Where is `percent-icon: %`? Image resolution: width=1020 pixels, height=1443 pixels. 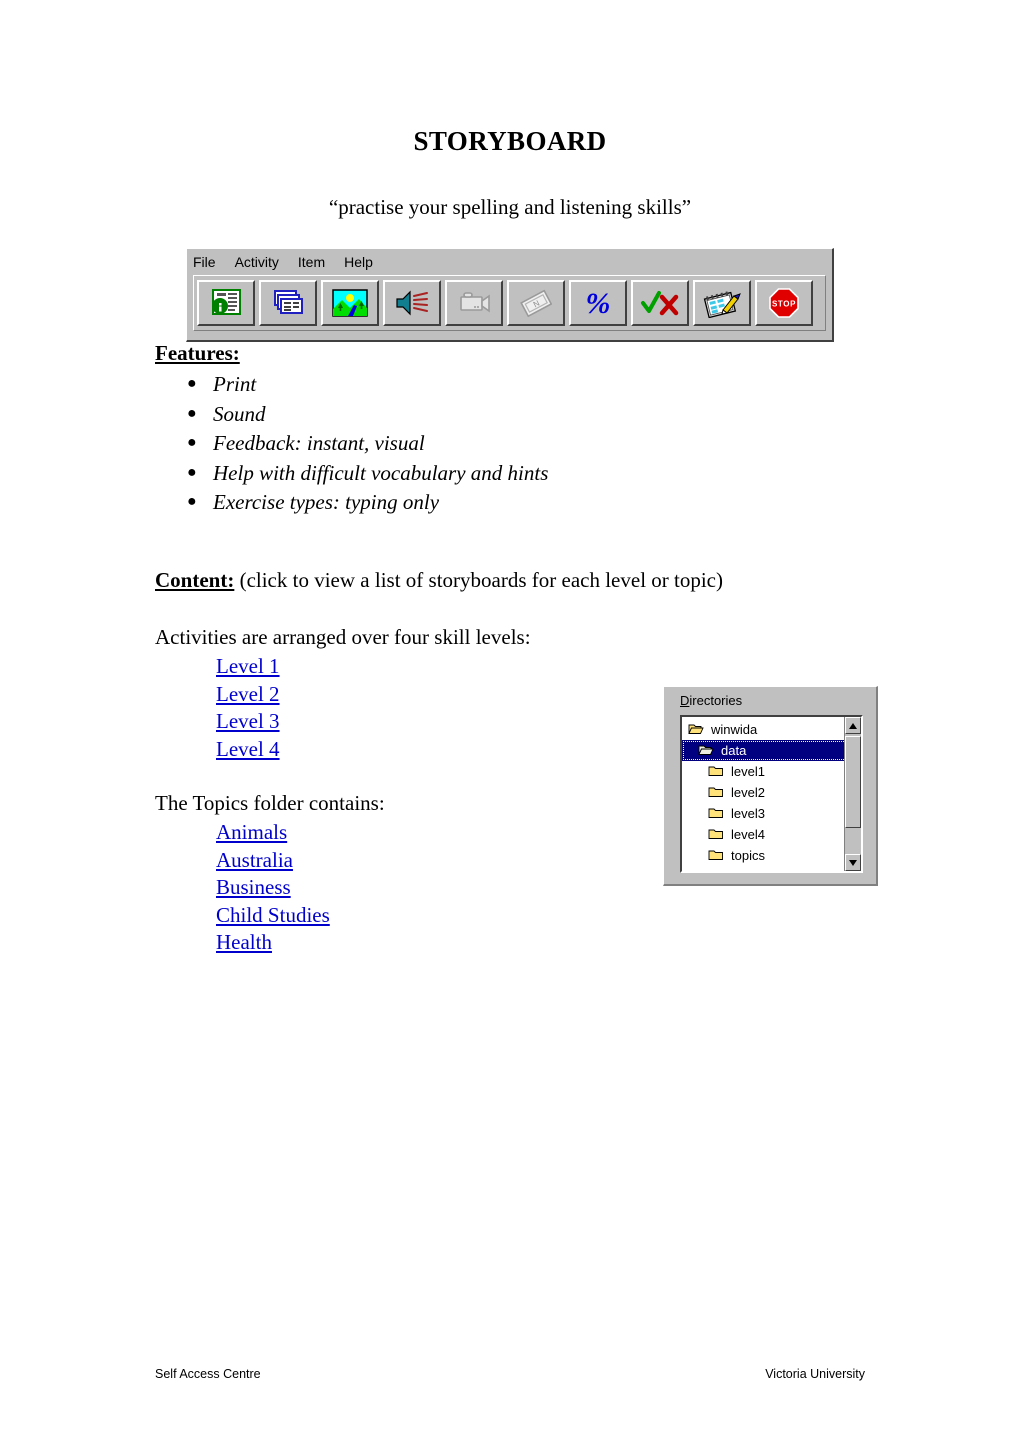 percent-icon: % is located at coordinates (598, 303).